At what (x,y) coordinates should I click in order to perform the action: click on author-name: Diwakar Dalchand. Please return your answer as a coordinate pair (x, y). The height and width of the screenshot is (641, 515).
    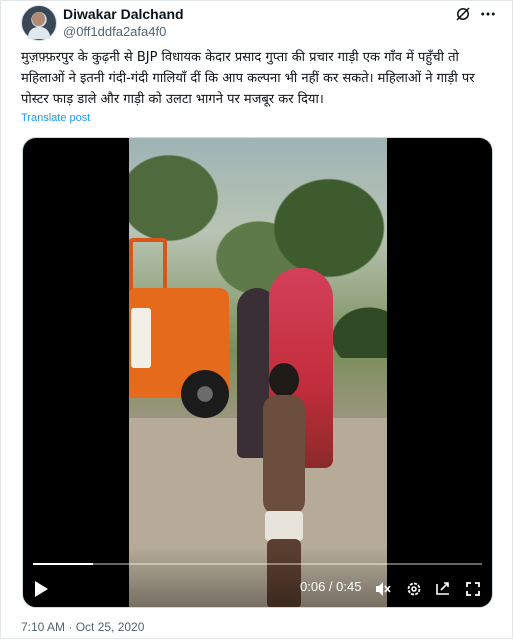
    Looking at the image, I should click on (123, 14).